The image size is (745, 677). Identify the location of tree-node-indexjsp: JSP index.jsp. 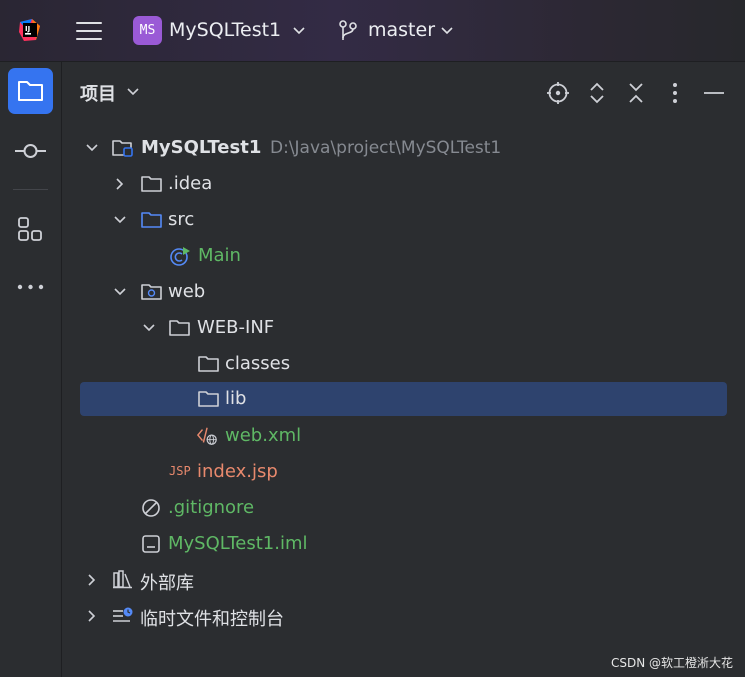
(403, 472).